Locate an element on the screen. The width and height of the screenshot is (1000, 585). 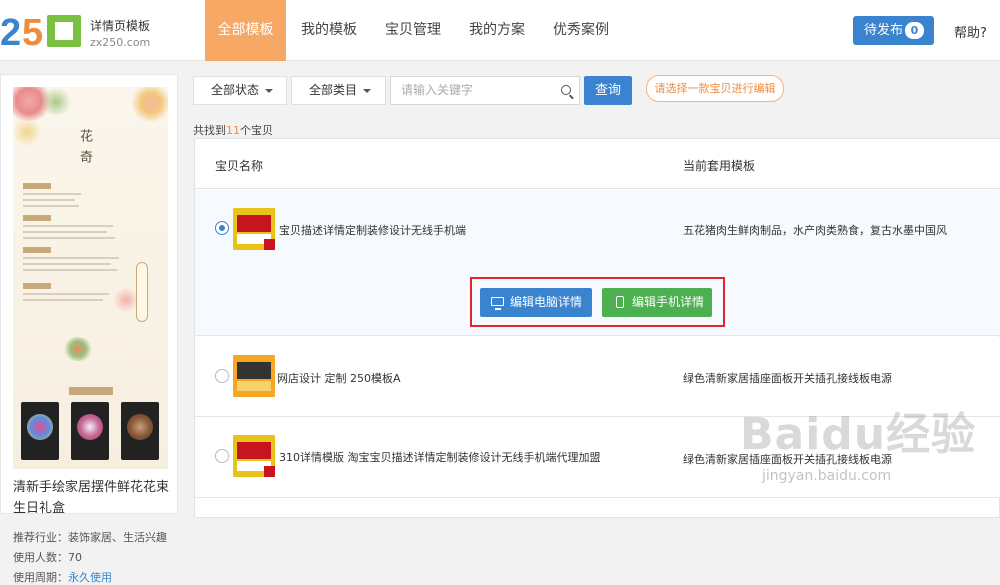
industry-row: 推荐行业：装饰家居、生活兴趣 is located at coordinates (90, 537).